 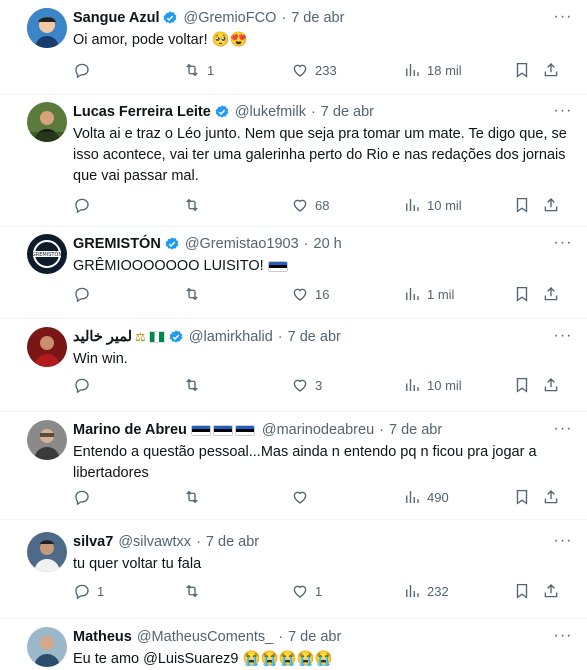 I want to click on author-handle: @lamirkhalid, so click(x=231, y=337).